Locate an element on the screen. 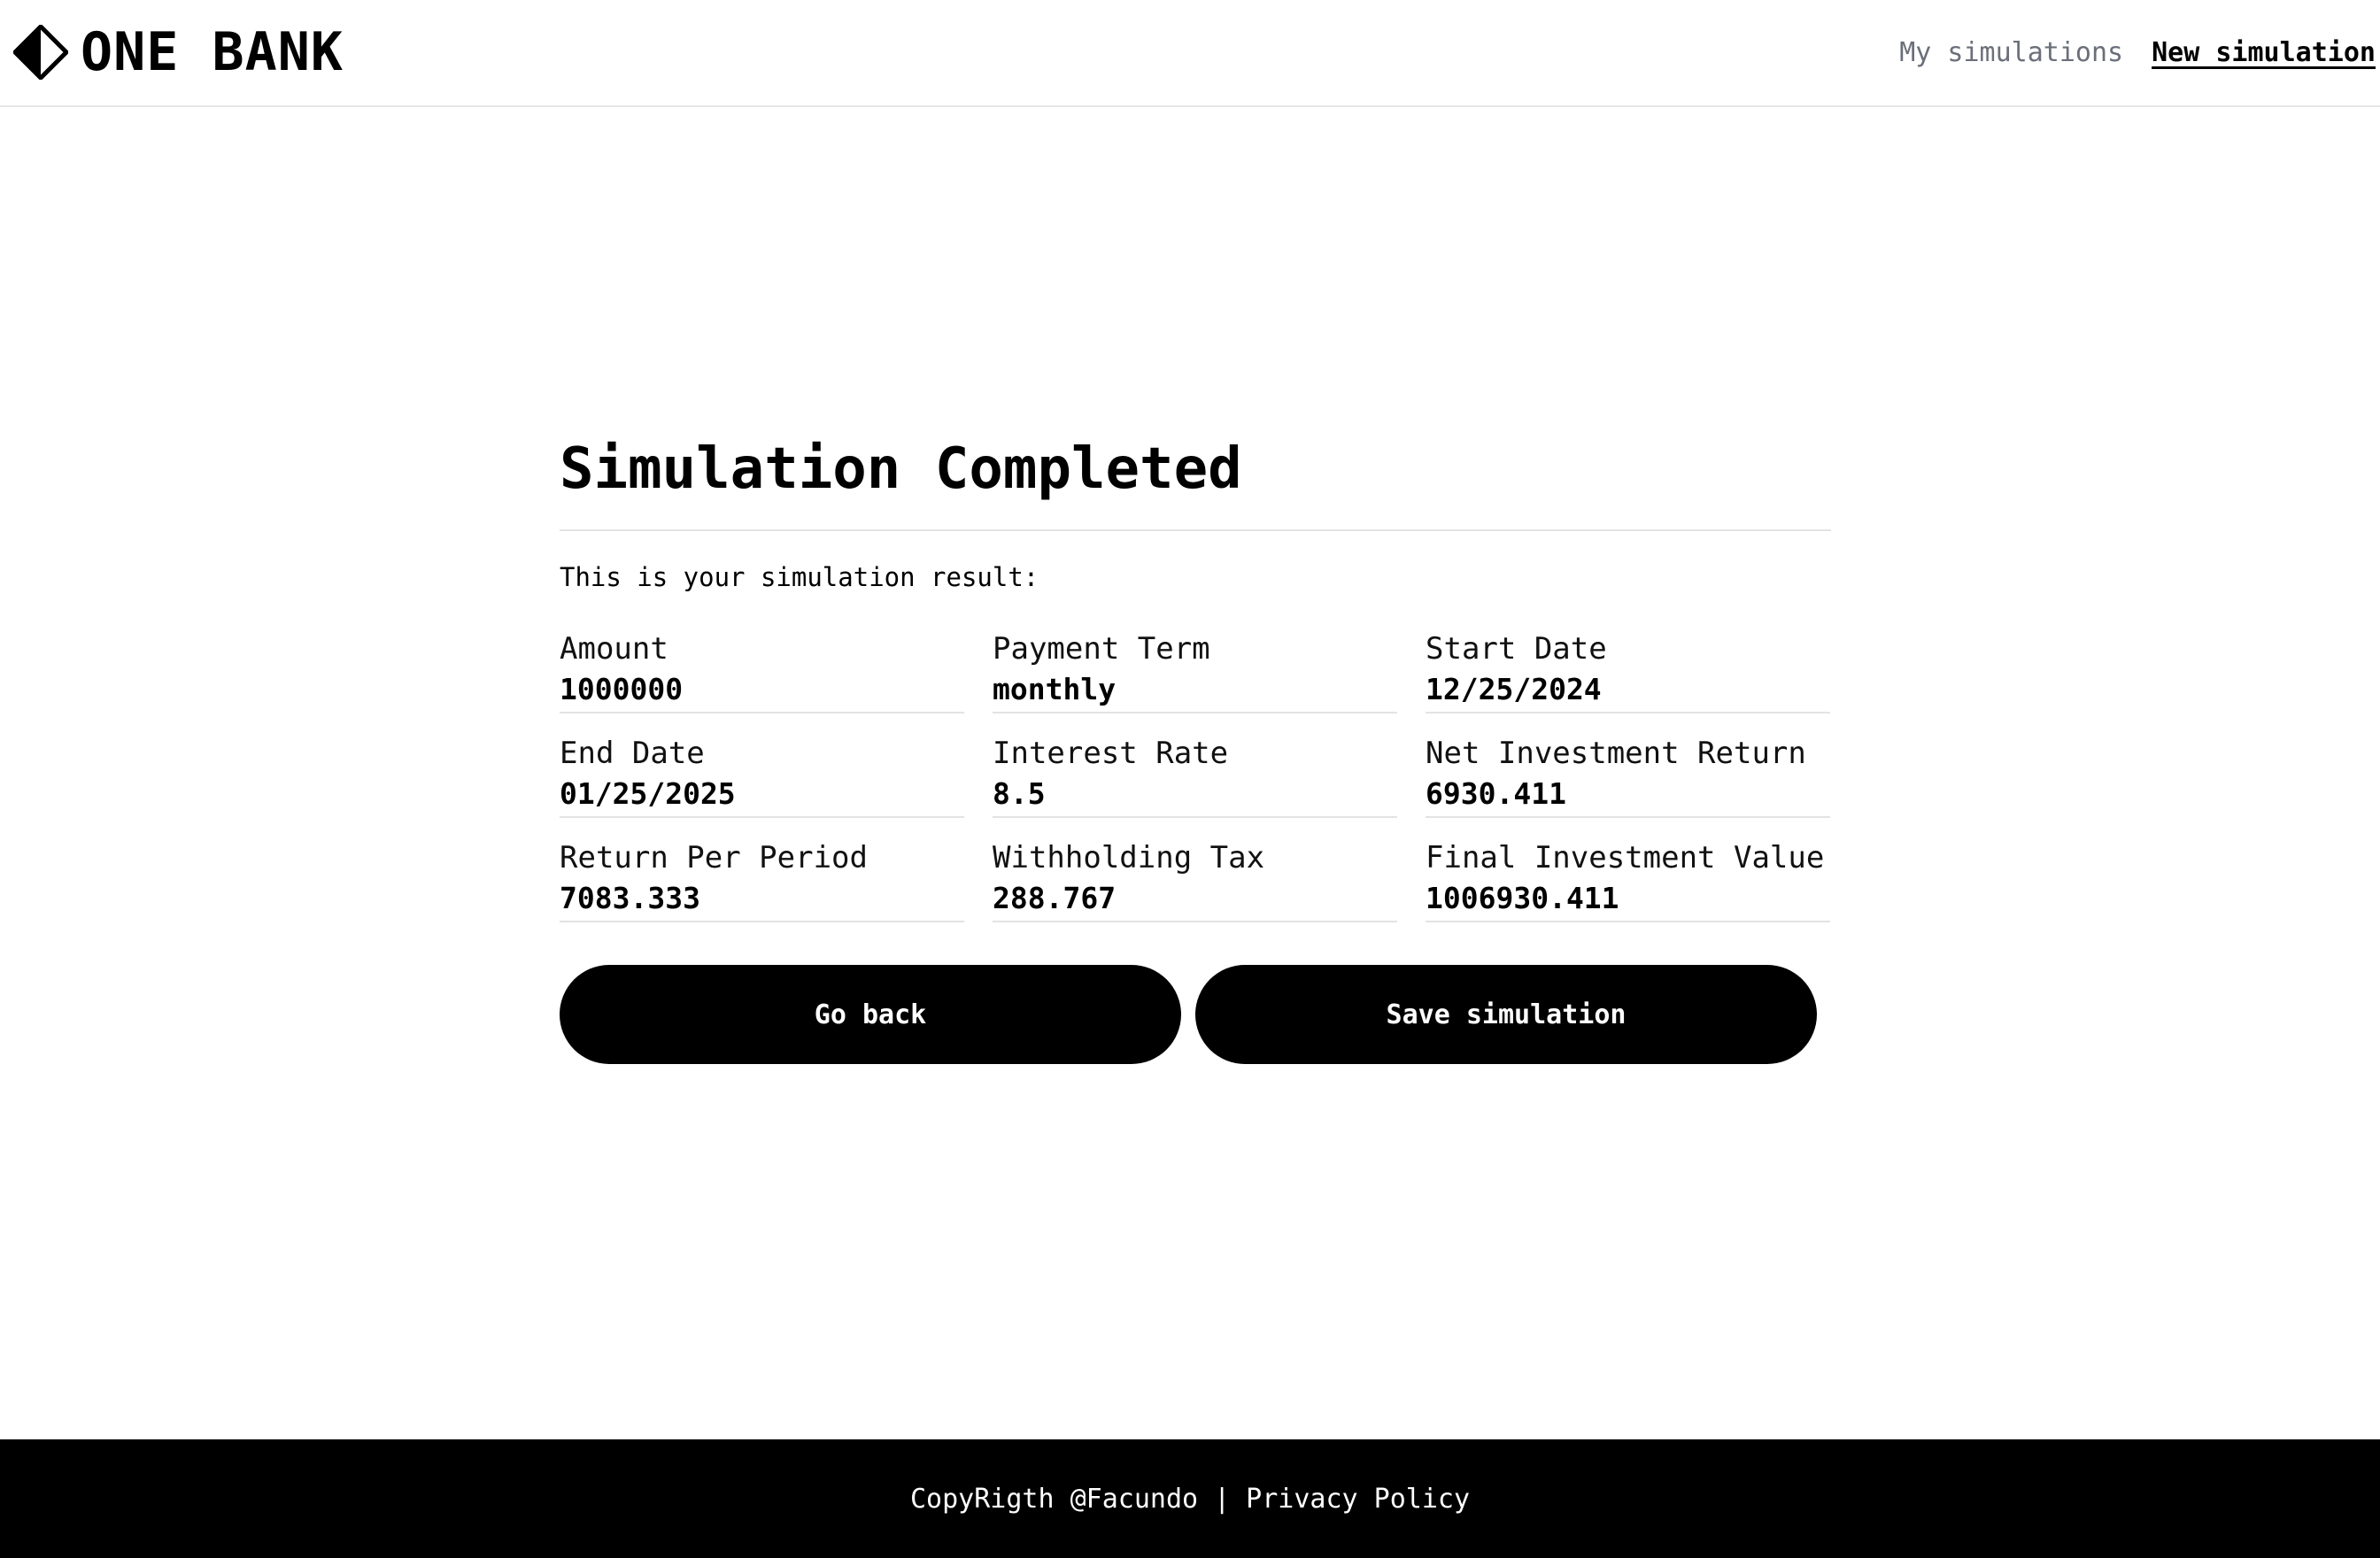 Image resolution: width=2380 pixels, height=1558 pixels. footer: CopyRigth @Facundo | Privacy Policy is located at coordinates (1190, 1498).